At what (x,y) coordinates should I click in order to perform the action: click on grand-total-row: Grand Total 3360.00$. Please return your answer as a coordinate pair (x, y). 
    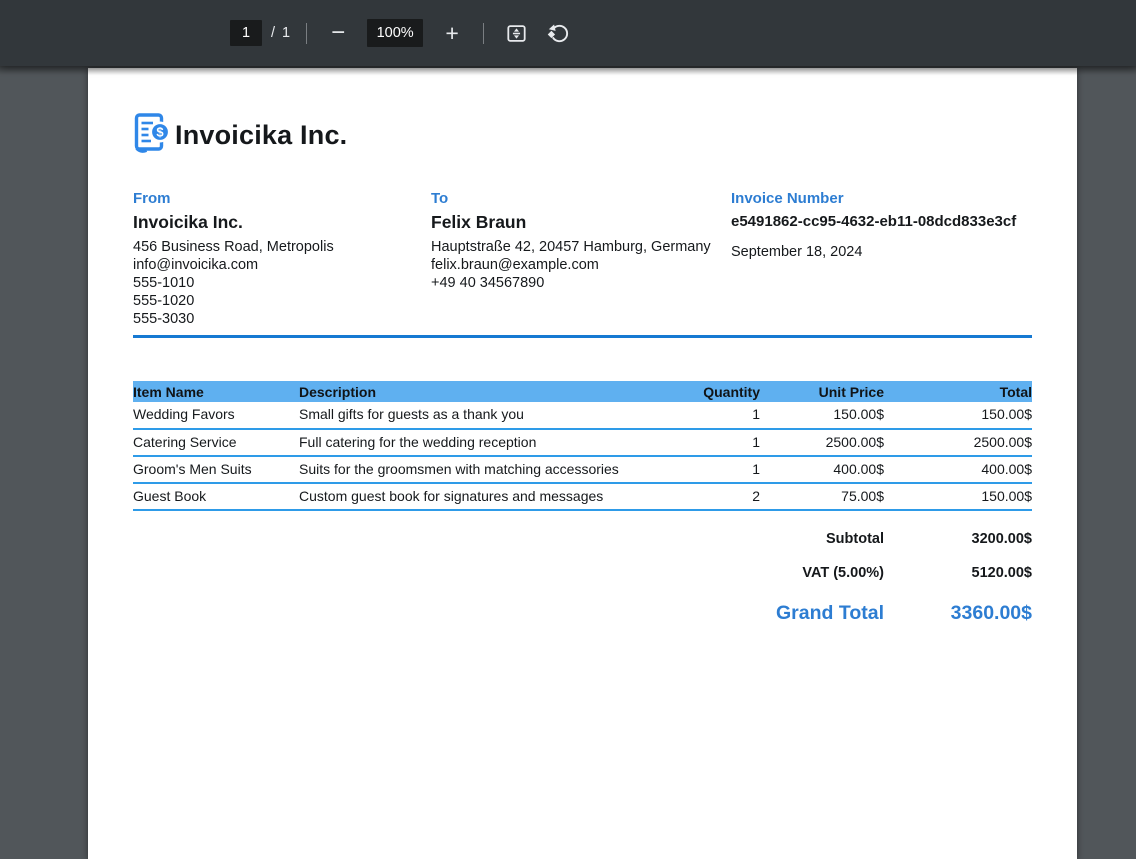
    Looking at the image, I should click on (582, 613).